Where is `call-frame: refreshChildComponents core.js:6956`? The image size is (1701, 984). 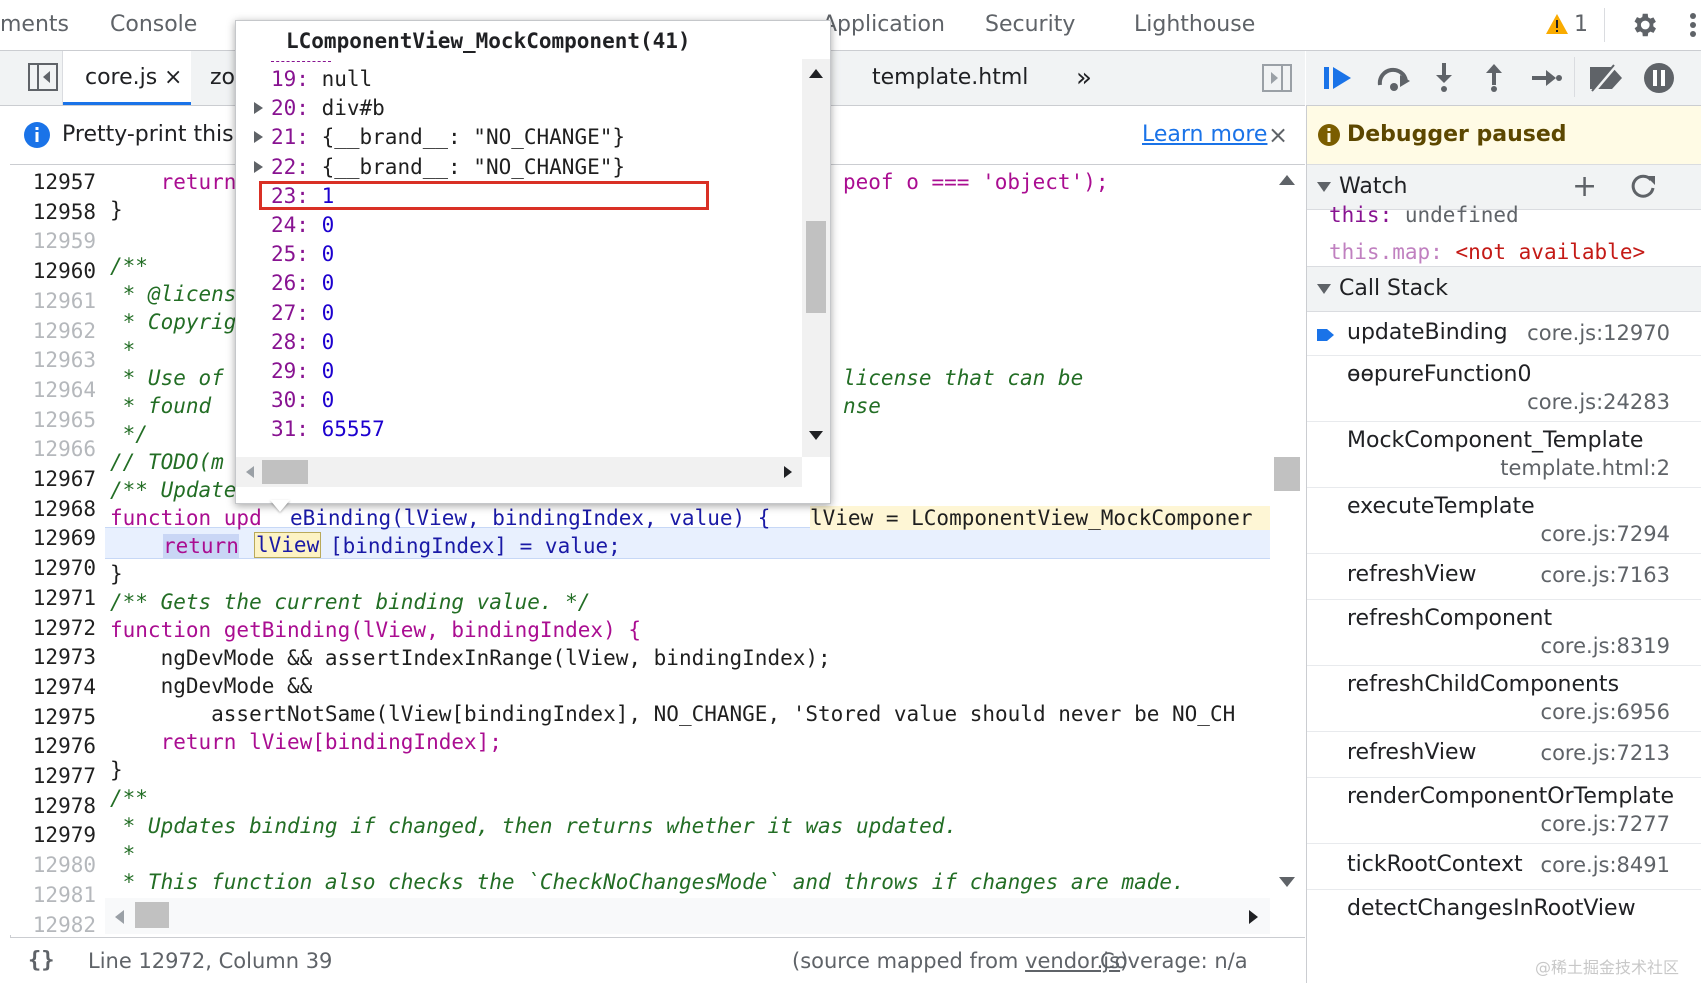 call-frame: refreshChildComponents core.js:6956 is located at coordinates (1504, 698).